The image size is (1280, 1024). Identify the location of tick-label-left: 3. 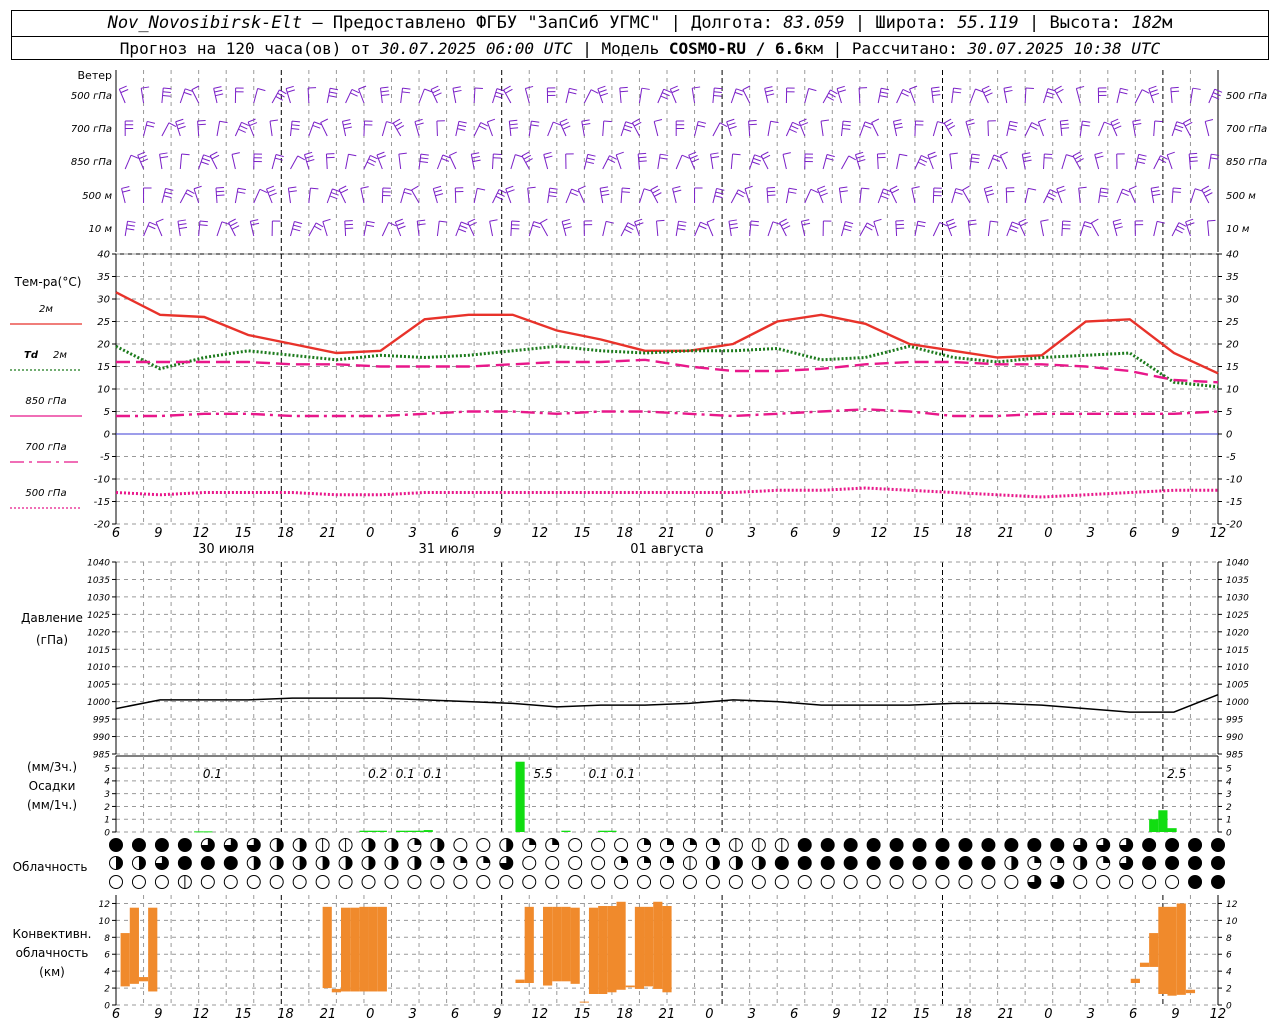
(107, 795).